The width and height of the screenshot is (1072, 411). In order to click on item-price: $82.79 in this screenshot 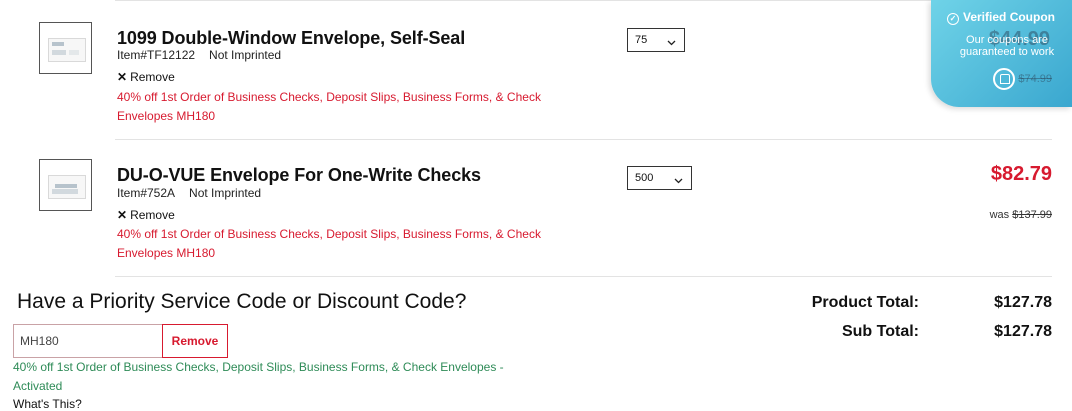, I will do `click(1021, 174)`.